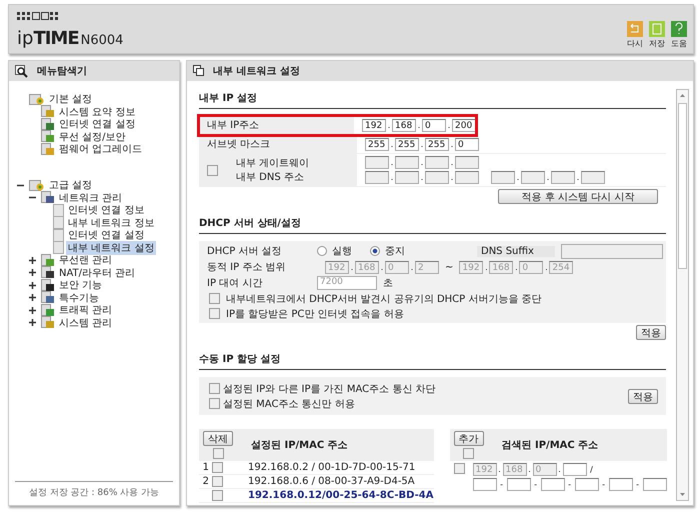 Image resolution: width=700 pixels, height=513 pixels. Describe the element at coordinates (92, 137) in the screenshot. I see `menu-item: 무선 설정/보안` at that location.